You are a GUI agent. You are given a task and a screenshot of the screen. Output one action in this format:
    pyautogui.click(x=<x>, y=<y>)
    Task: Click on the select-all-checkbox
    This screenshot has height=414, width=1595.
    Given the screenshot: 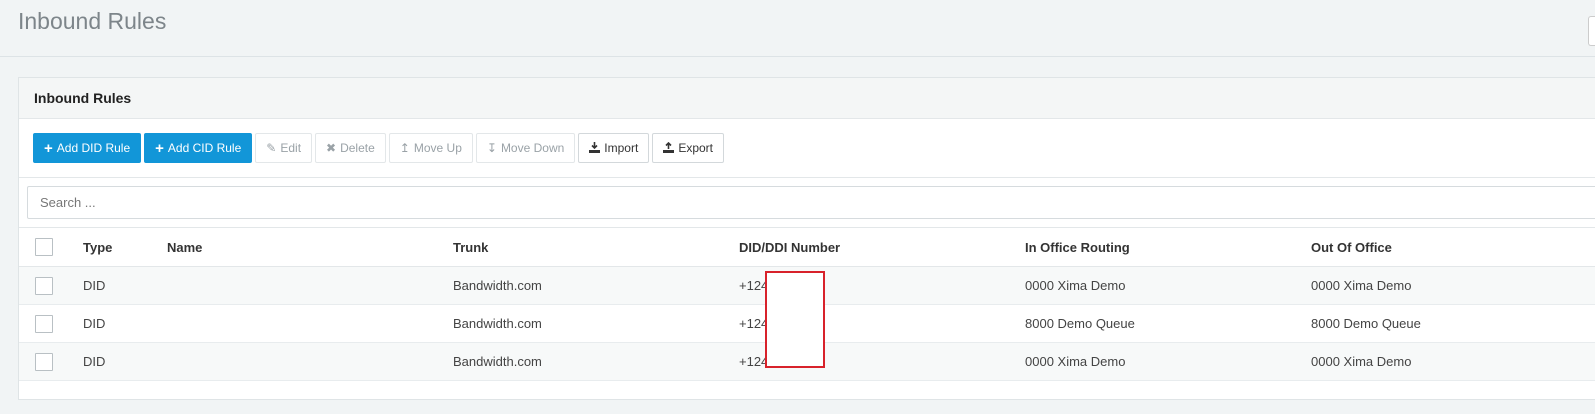 What is the action you would take?
    pyautogui.click(x=44, y=247)
    